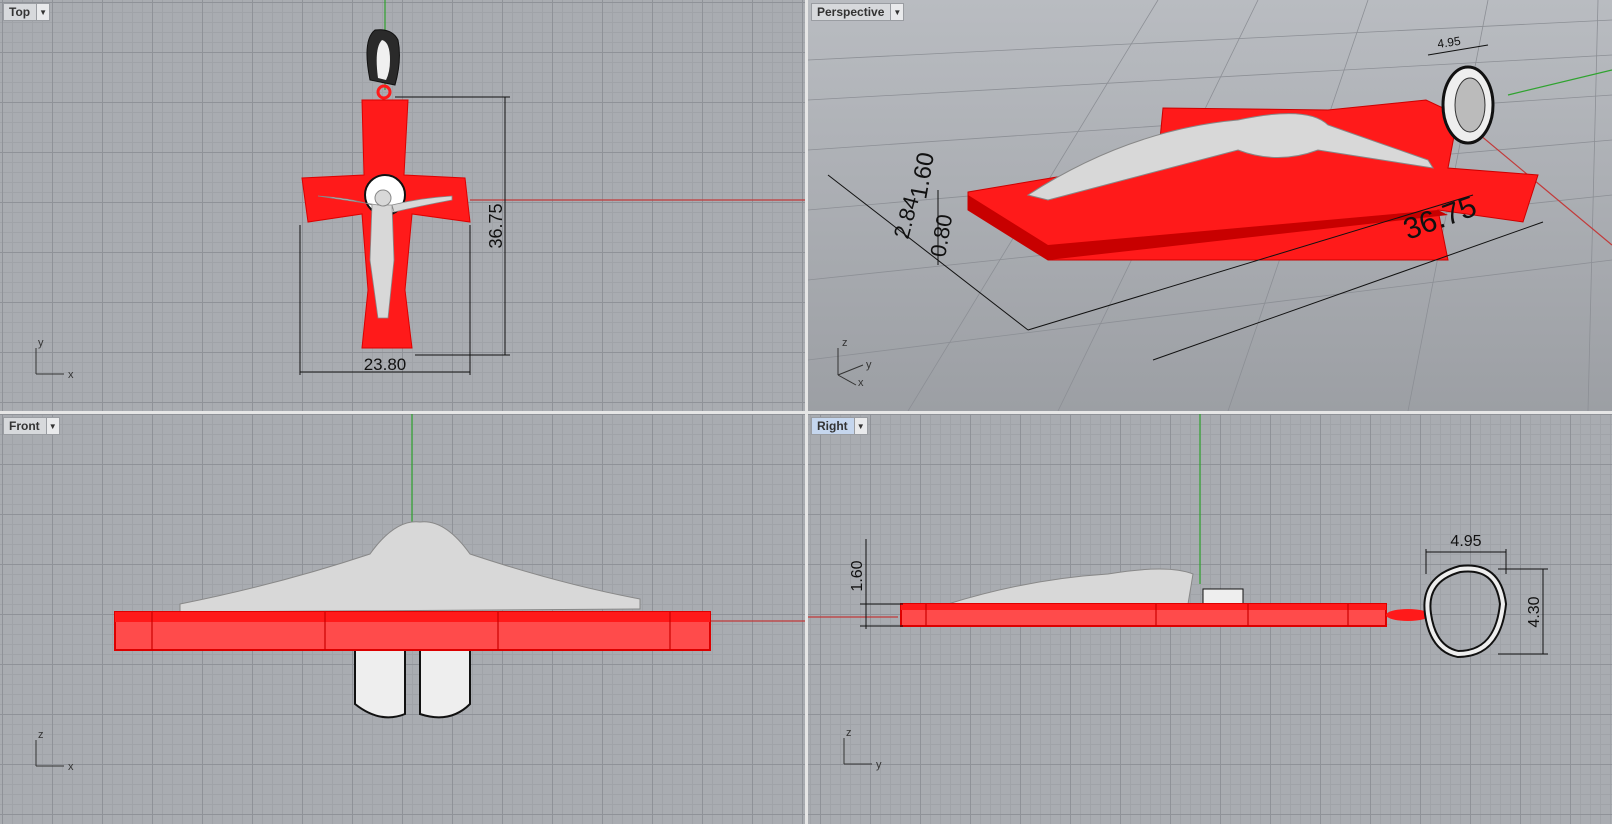 The height and width of the screenshot is (824, 1612). Describe the element at coordinates (941, 235) in the screenshot. I see `dim-depth-a: 0.80` at that location.